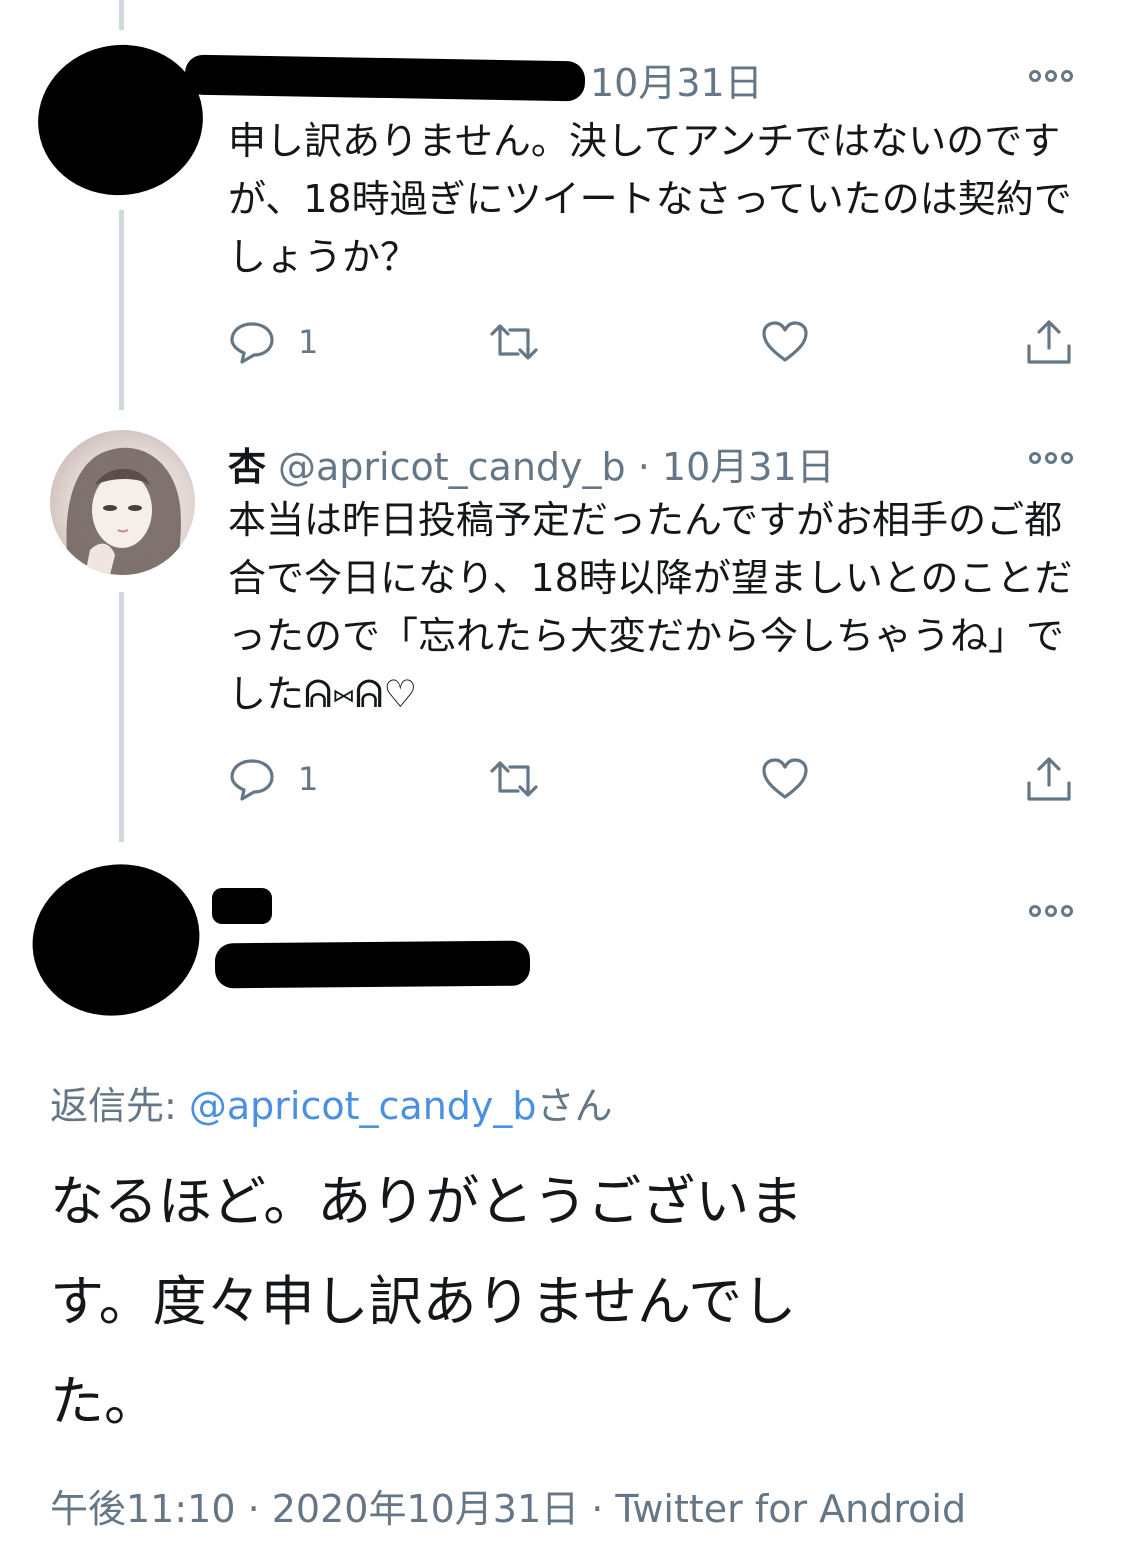  I want to click on tweet-2-meta: 杏 @apricot_candy_b · 10月31日, so click(531, 463).